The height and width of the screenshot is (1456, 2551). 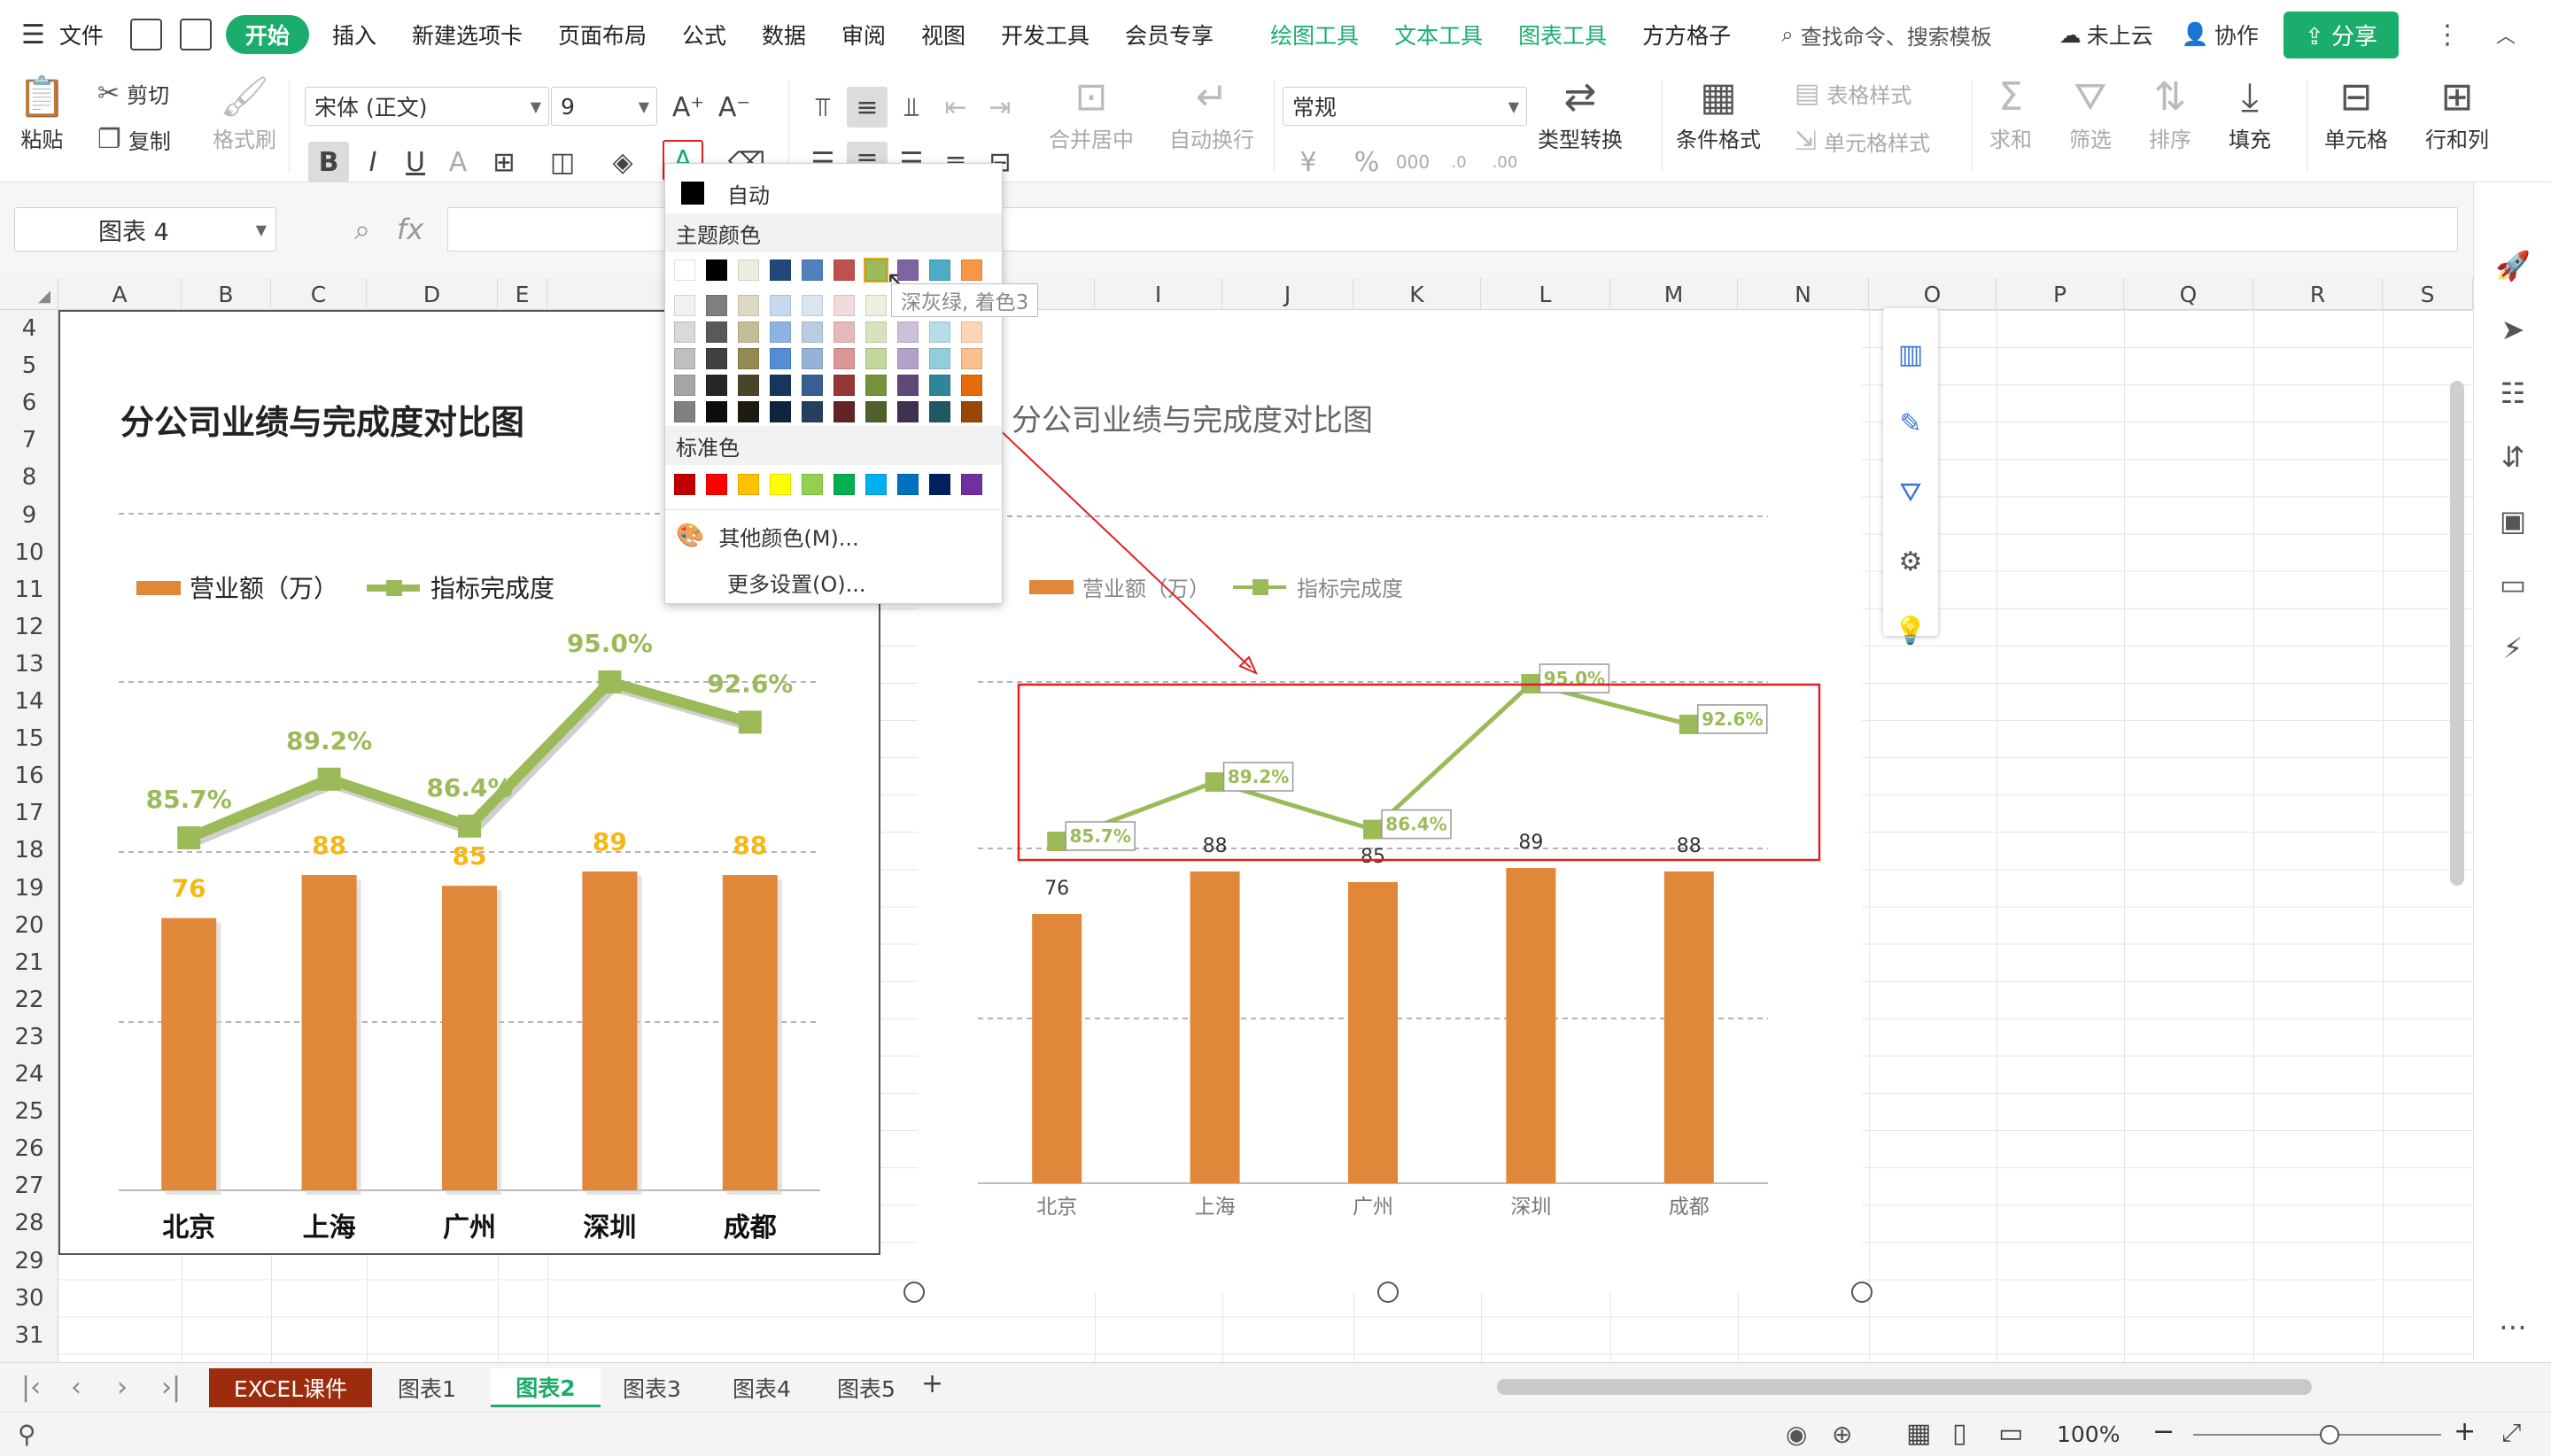 I want to click on column-header-cell: M, so click(x=1674, y=294).